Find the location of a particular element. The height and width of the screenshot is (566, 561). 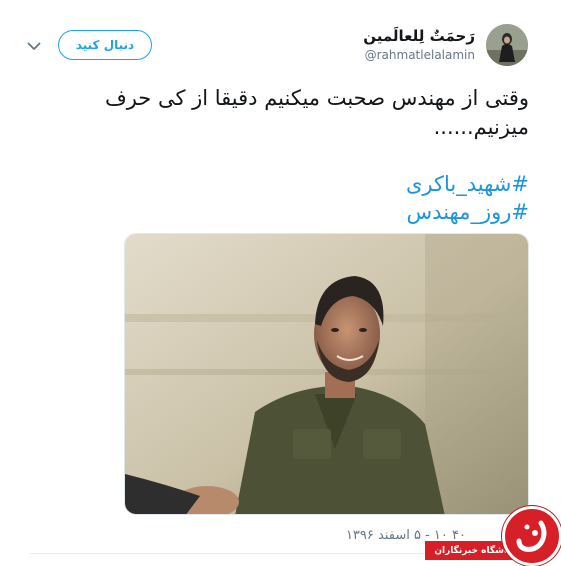

hashtag-link: #شهید_باکری is located at coordinates (379, 184).